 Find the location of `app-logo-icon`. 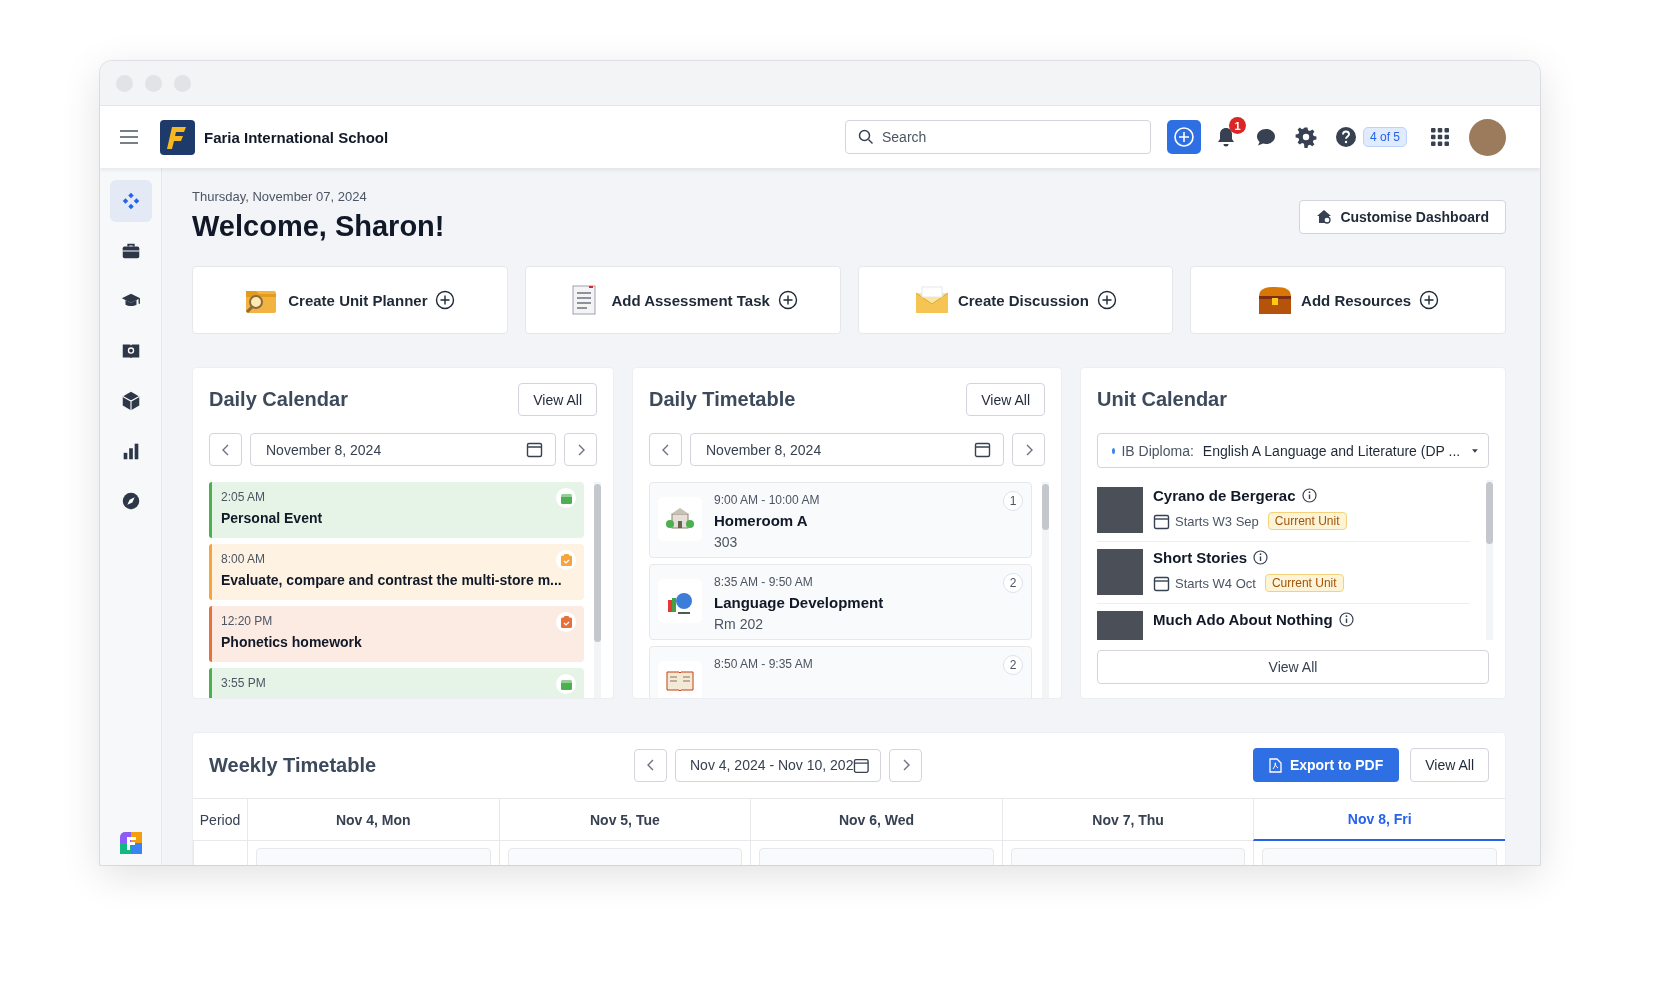

app-logo-icon is located at coordinates (130, 843).